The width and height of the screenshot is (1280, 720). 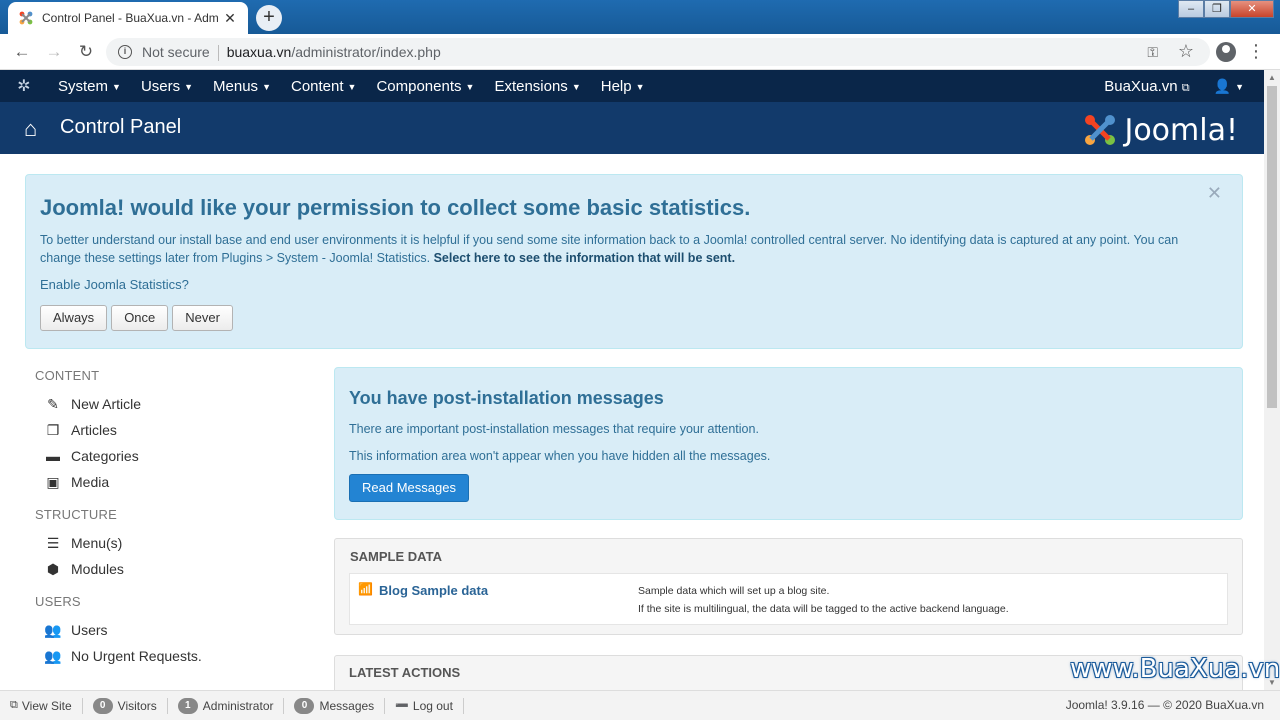 What do you see at coordinates (140, 318) in the screenshot?
I see `once-button: Once` at bounding box center [140, 318].